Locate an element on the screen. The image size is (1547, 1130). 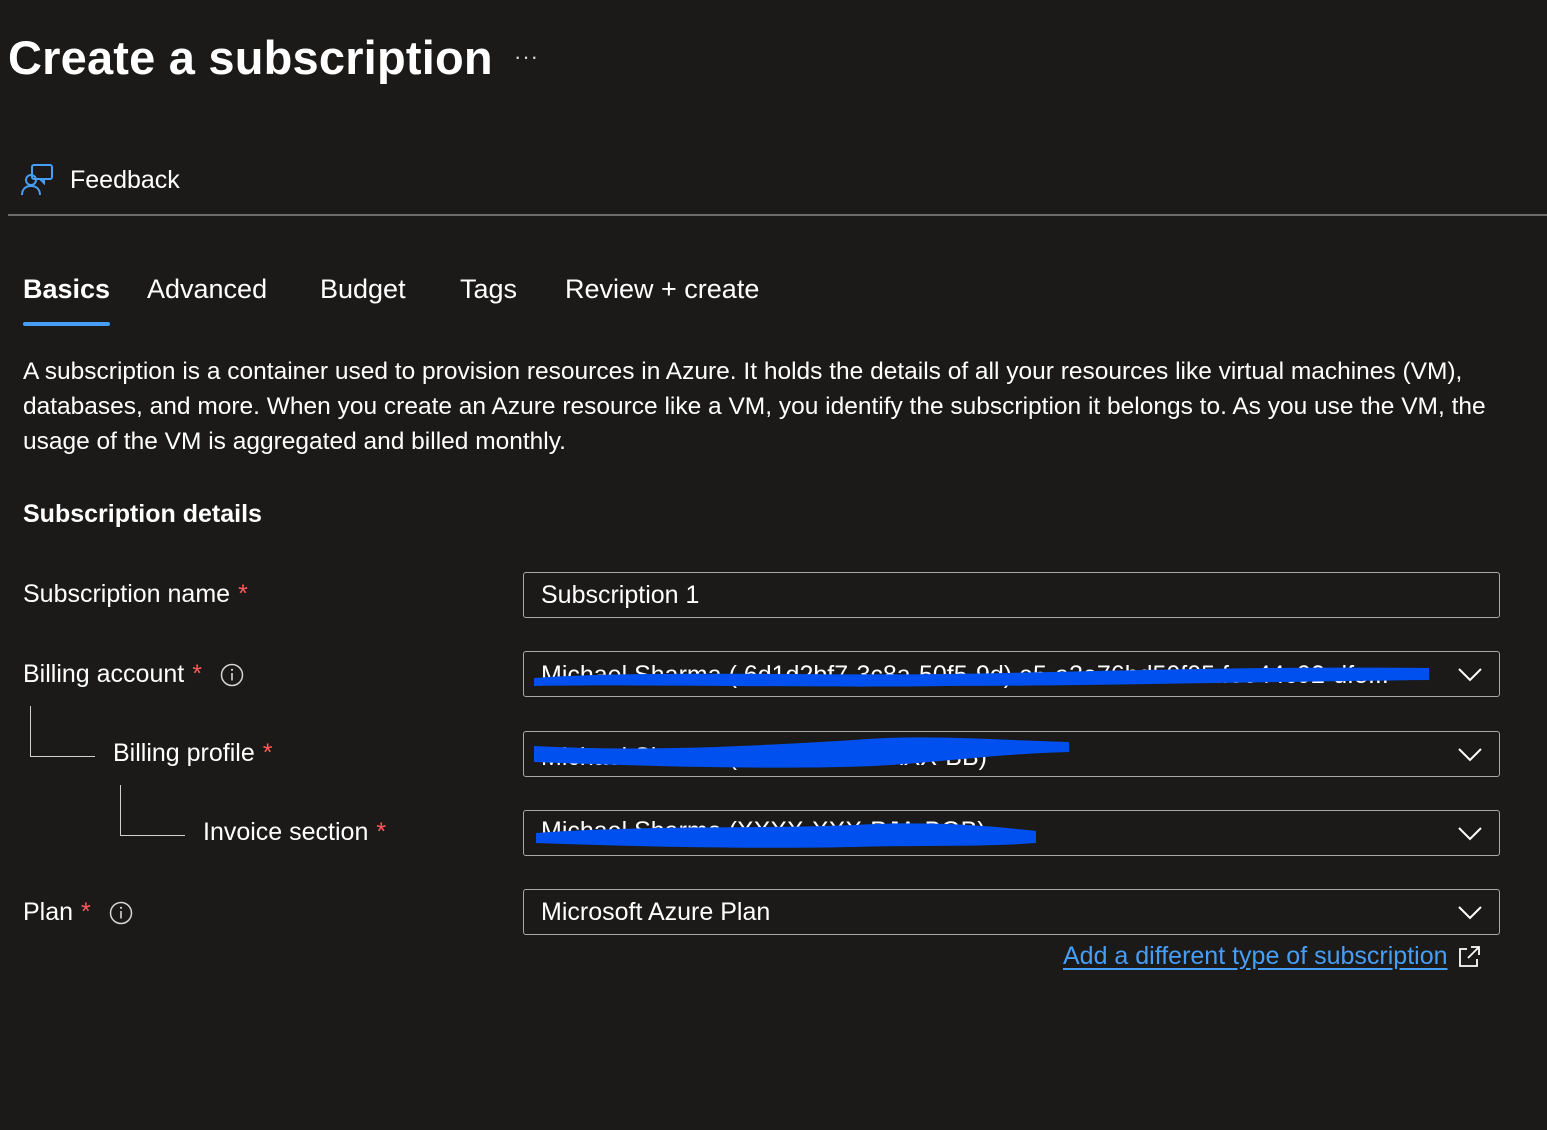
plan-label: Plan * is located at coordinates (78, 912).